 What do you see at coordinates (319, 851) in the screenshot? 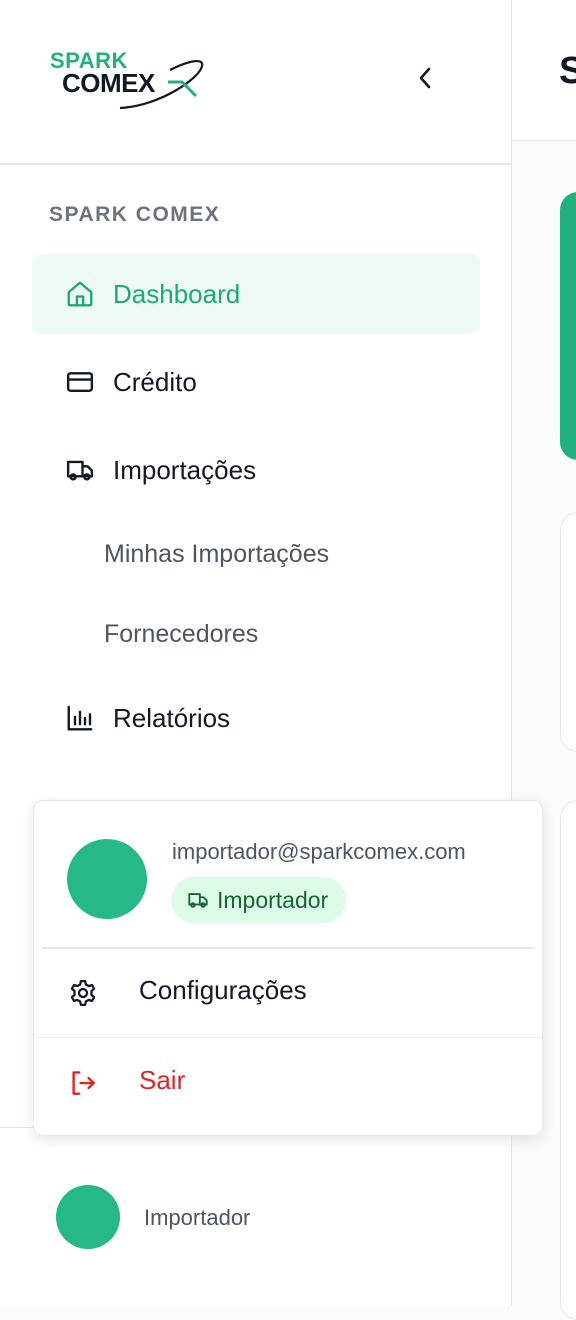
I see `user-email: importador@sparkcomex.com` at bounding box center [319, 851].